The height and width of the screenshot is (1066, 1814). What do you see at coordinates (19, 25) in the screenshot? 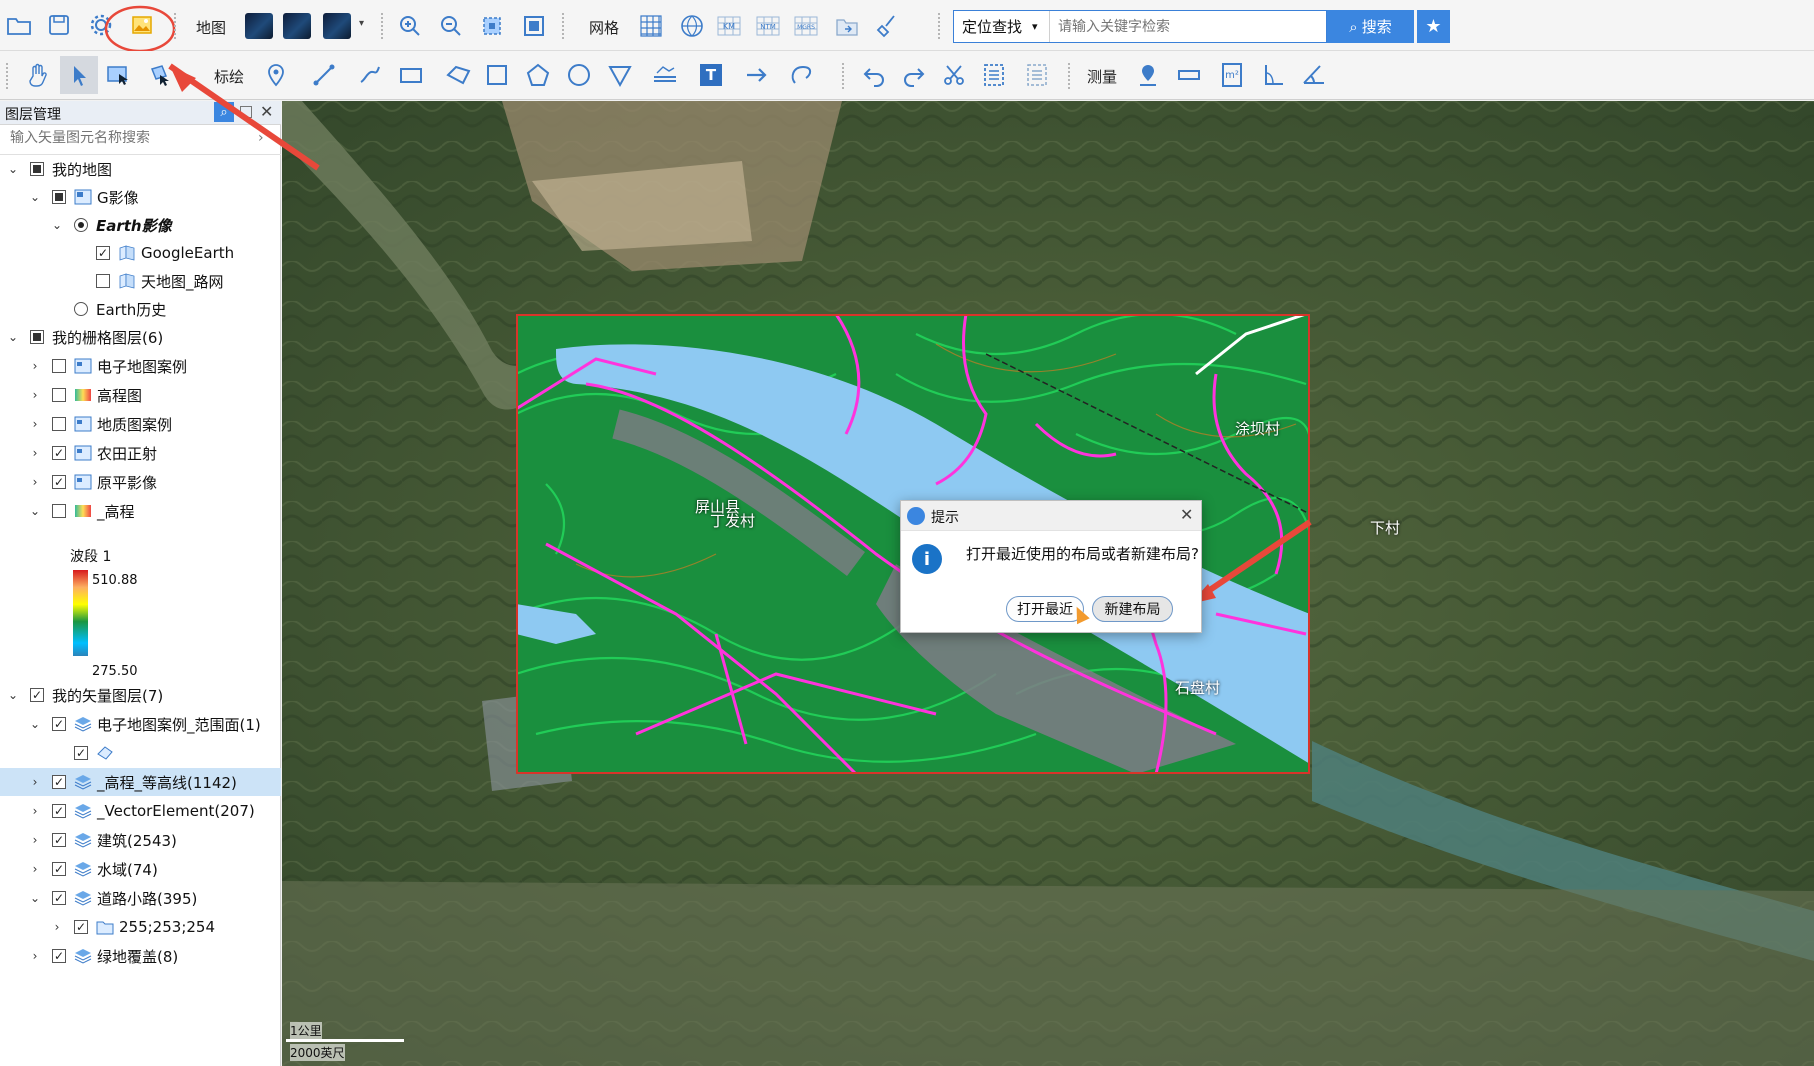
I see `open-folder-icon` at bounding box center [19, 25].